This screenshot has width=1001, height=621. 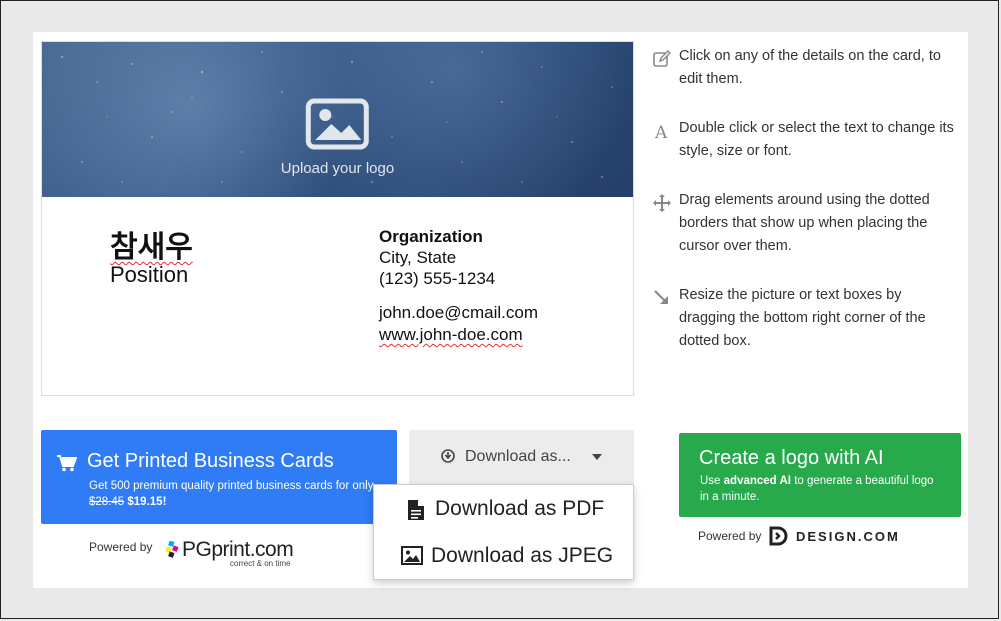 What do you see at coordinates (67, 463) in the screenshot?
I see `cart-icon` at bounding box center [67, 463].